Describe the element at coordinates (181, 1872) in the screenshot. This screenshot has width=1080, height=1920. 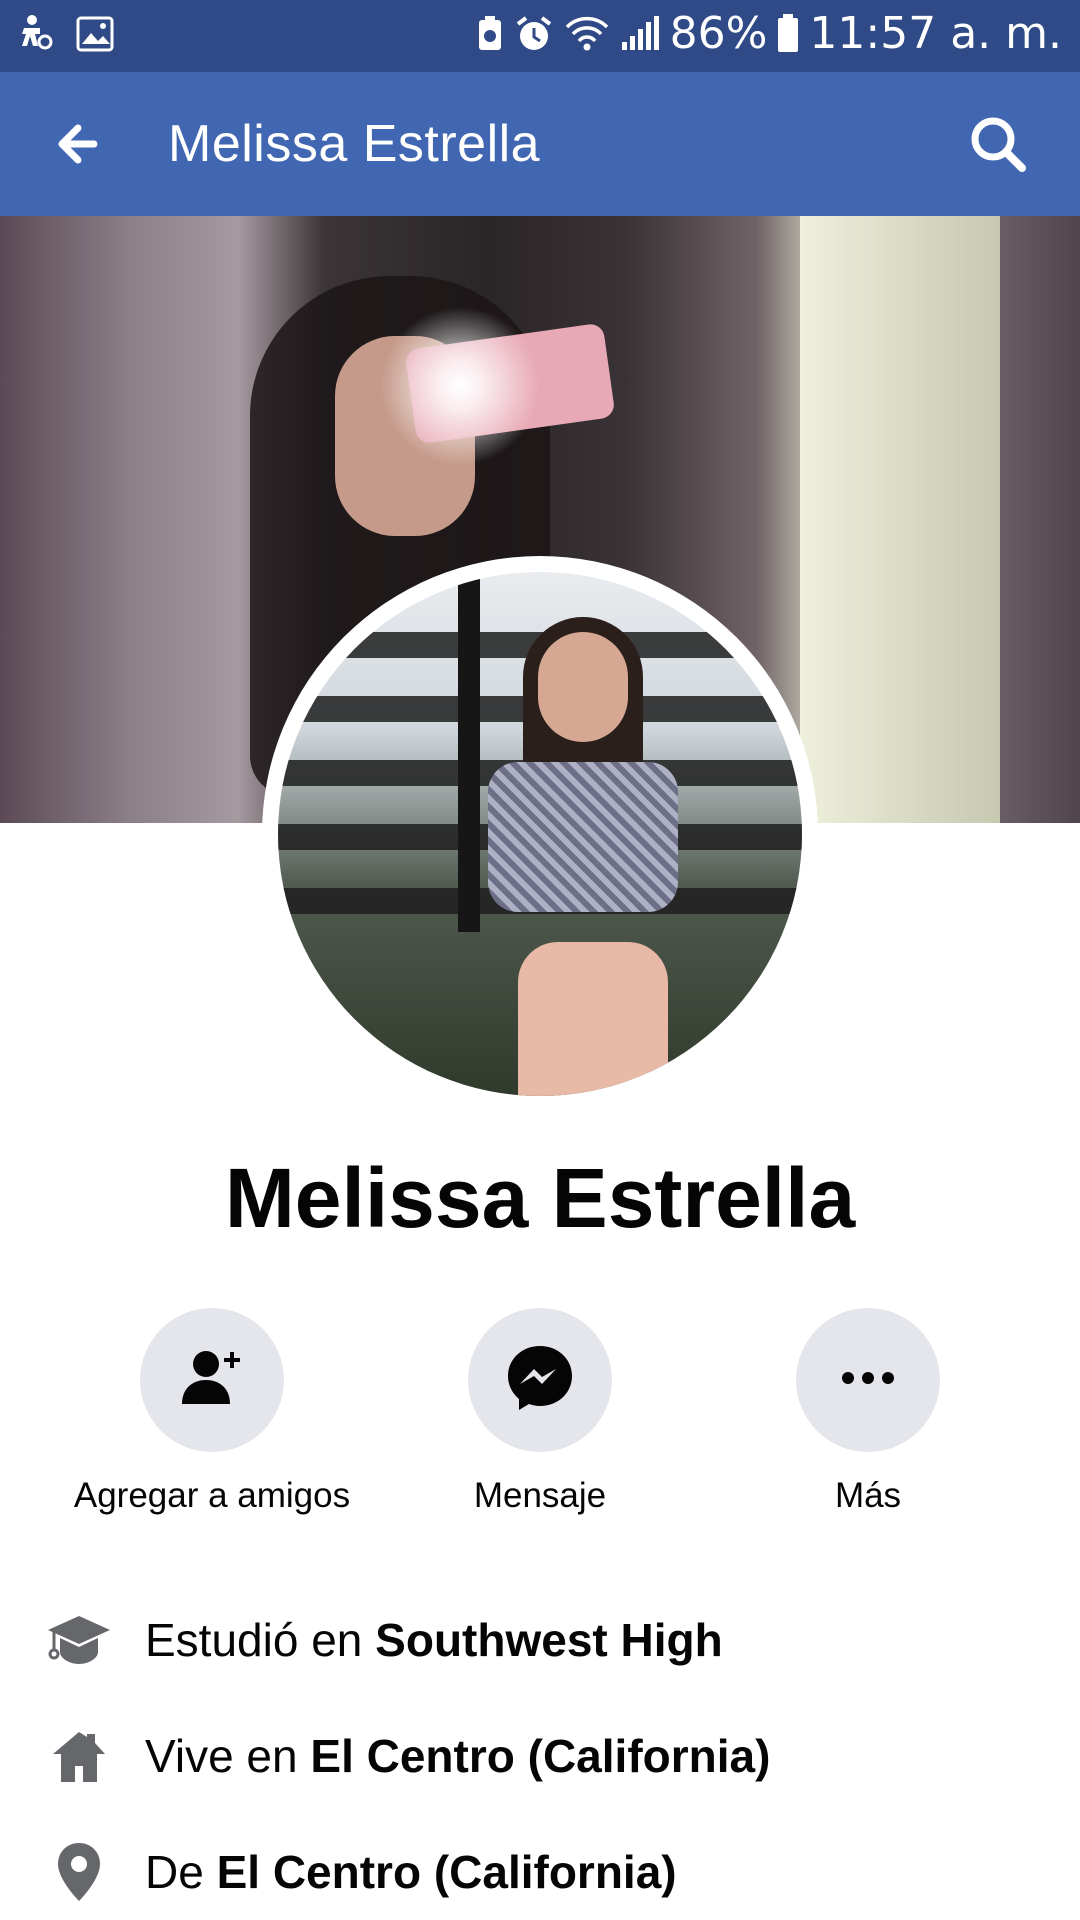
I see `detail-from-prefix: De` at that location.